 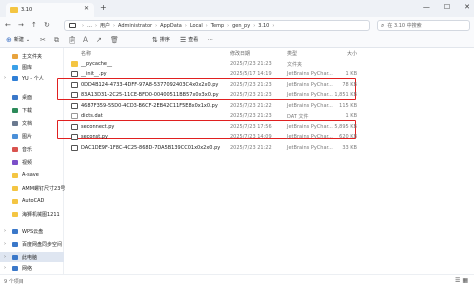 What do you see at coordinates (269, 64) in the screenshot?
I see `file-row: __pycache__ 2025/7/23 21:23 文件夹` at bounding box center [269, 64].